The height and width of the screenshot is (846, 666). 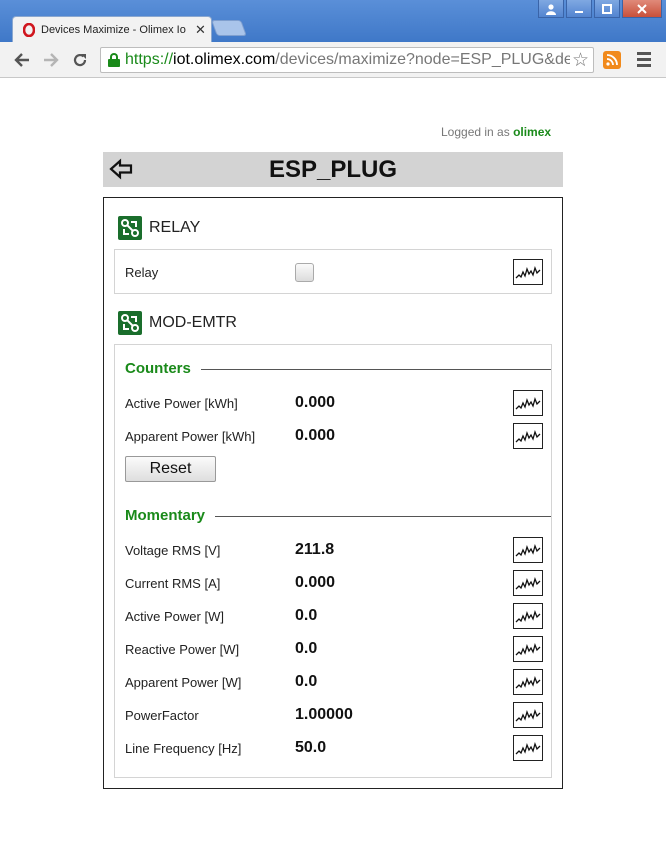 What do you see at coordinates (334, 550) in the screenshot?
I see `momentary-row: Voltage RMS [V] 211.8` at bounding box center [334, 550].